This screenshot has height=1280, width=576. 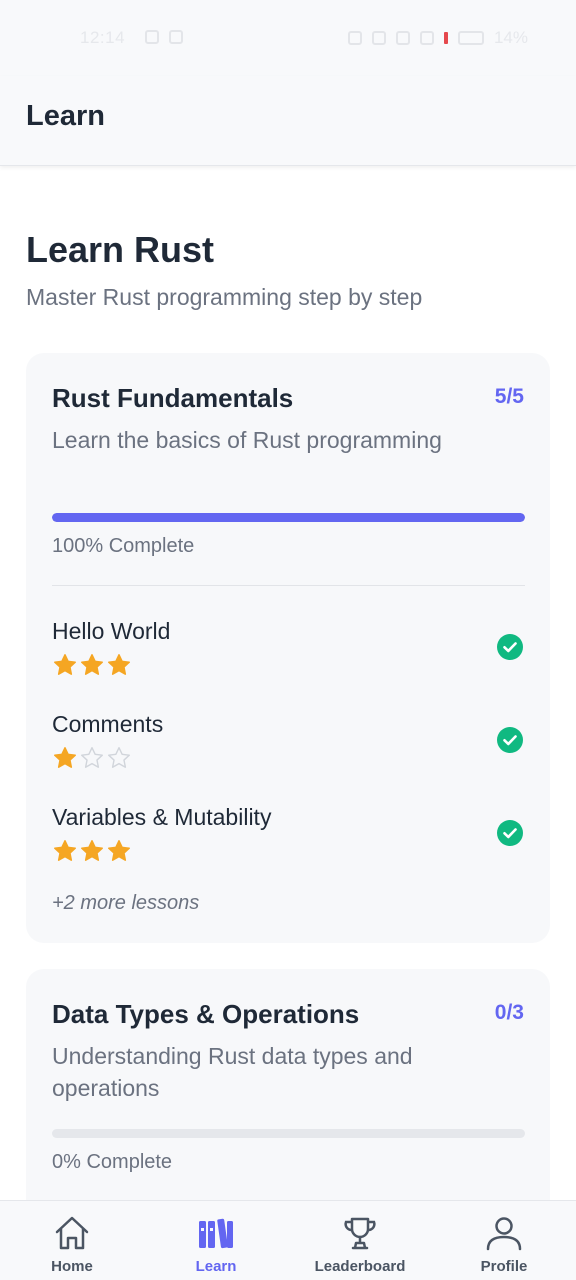 What do you see at coordinates (72, 1233) in the screenshot?
I see `home-icon` at bounding box center [72, 1233].